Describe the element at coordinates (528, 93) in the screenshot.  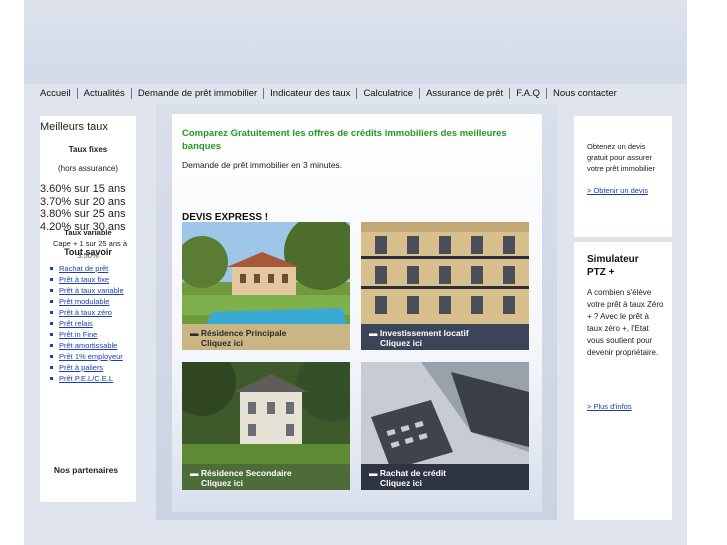
I see `nav-faq: F.A.Q` at that location.